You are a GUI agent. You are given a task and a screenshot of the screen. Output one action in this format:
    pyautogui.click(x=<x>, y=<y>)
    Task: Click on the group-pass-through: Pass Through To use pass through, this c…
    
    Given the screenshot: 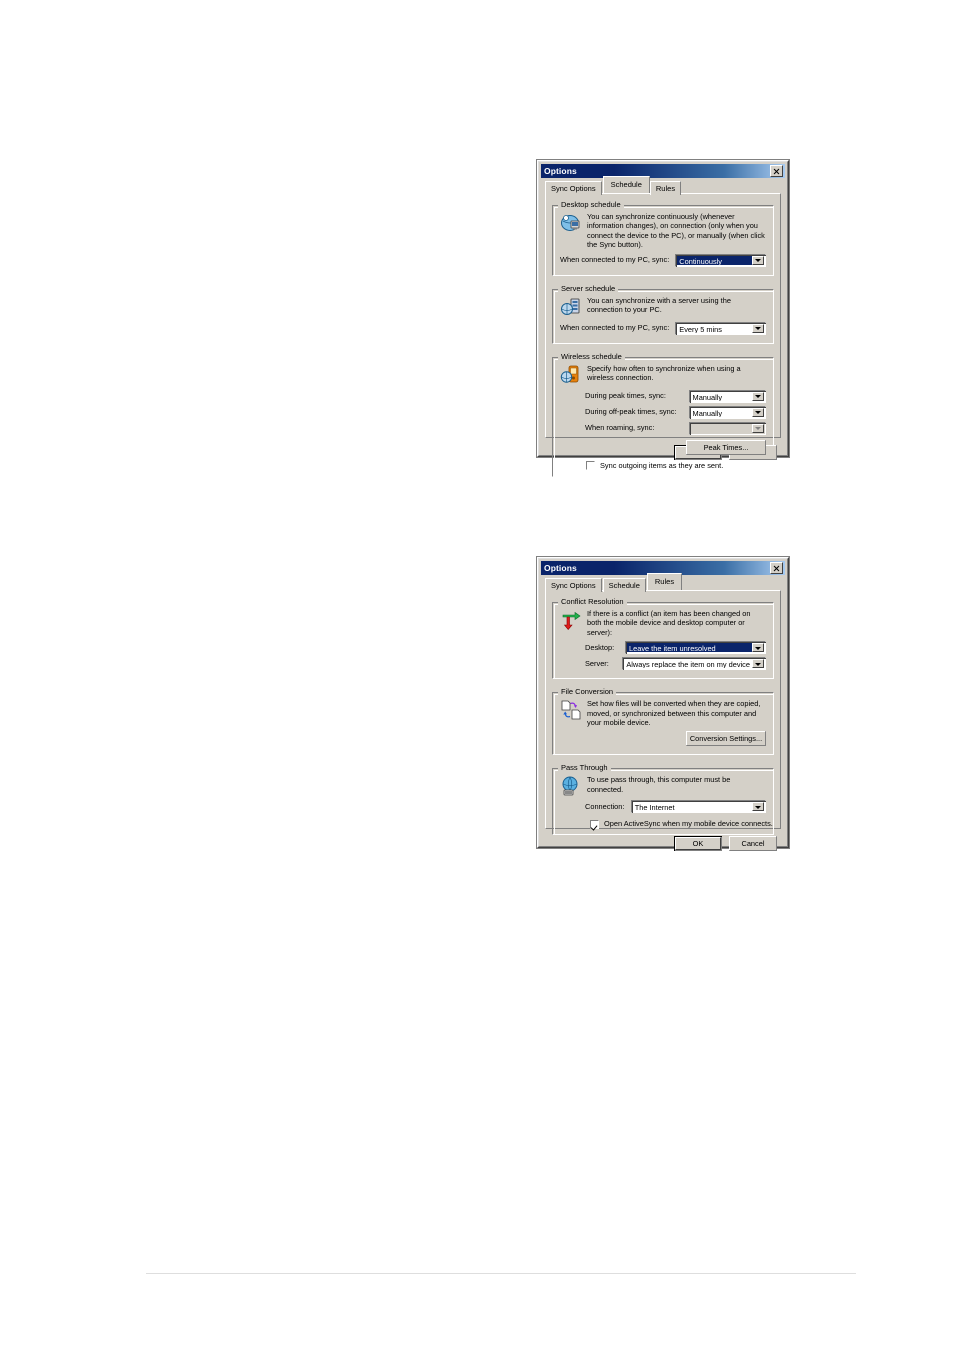 What is the action you would take?
    pyautogui.click(x=663, y=799)
    